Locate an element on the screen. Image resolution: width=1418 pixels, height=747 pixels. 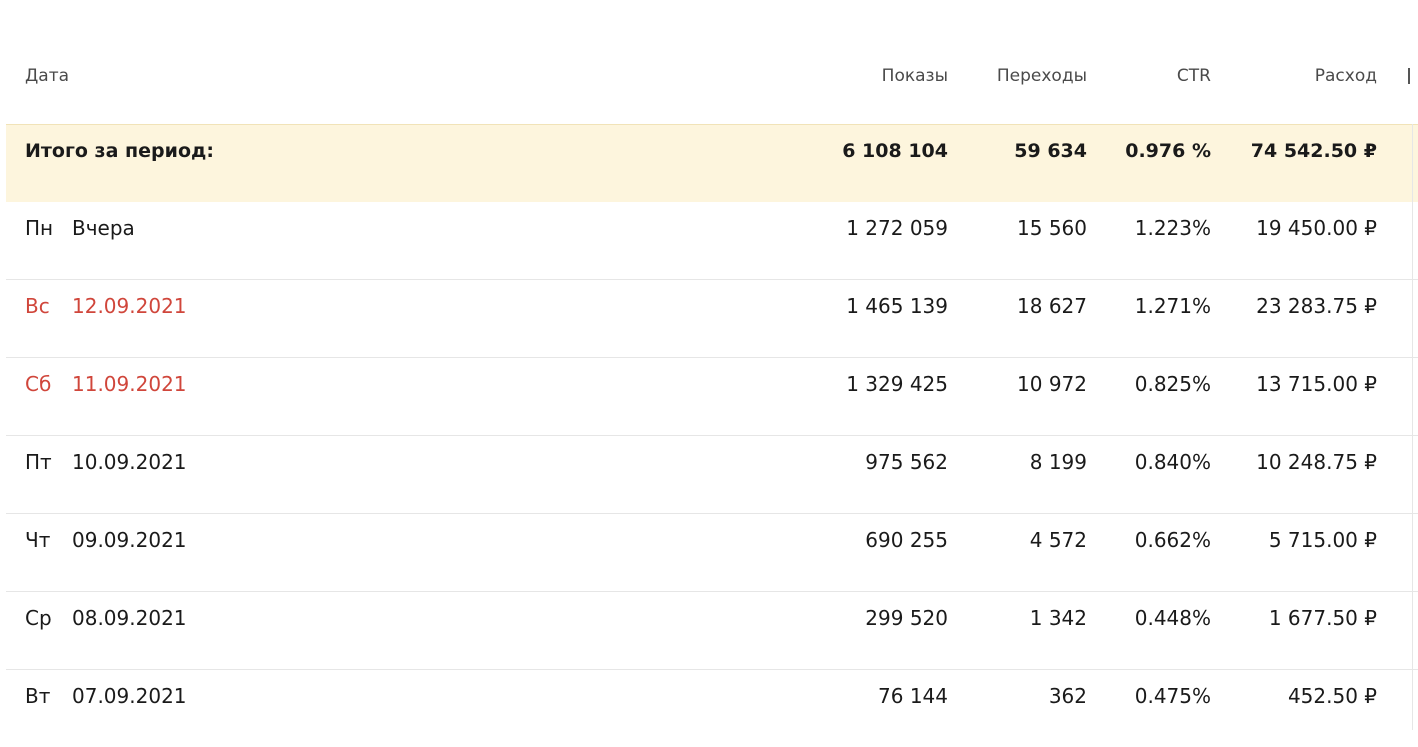
cost-cell: 19 450.00 ₽ is located at coordinates (1316, 228).